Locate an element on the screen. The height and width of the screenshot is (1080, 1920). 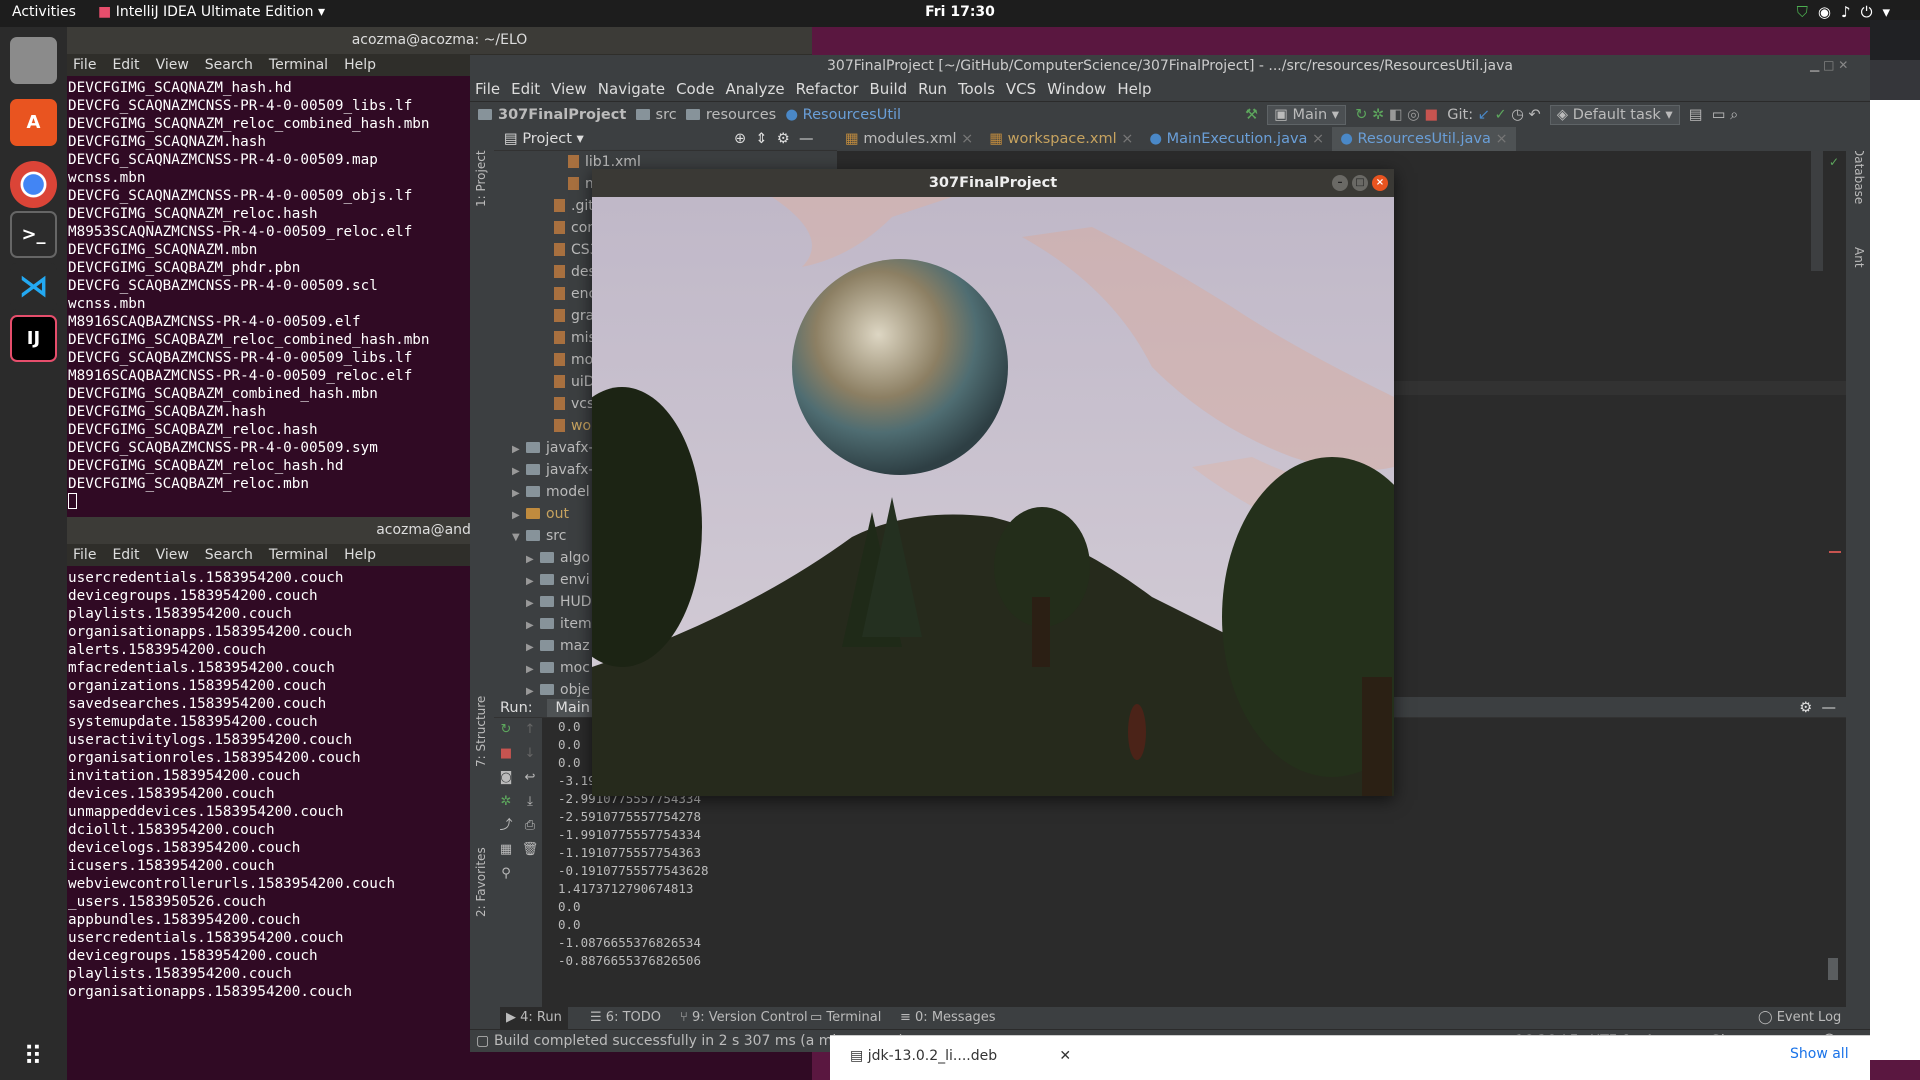
browser-toolbar is located at coordinates (1895, 80).